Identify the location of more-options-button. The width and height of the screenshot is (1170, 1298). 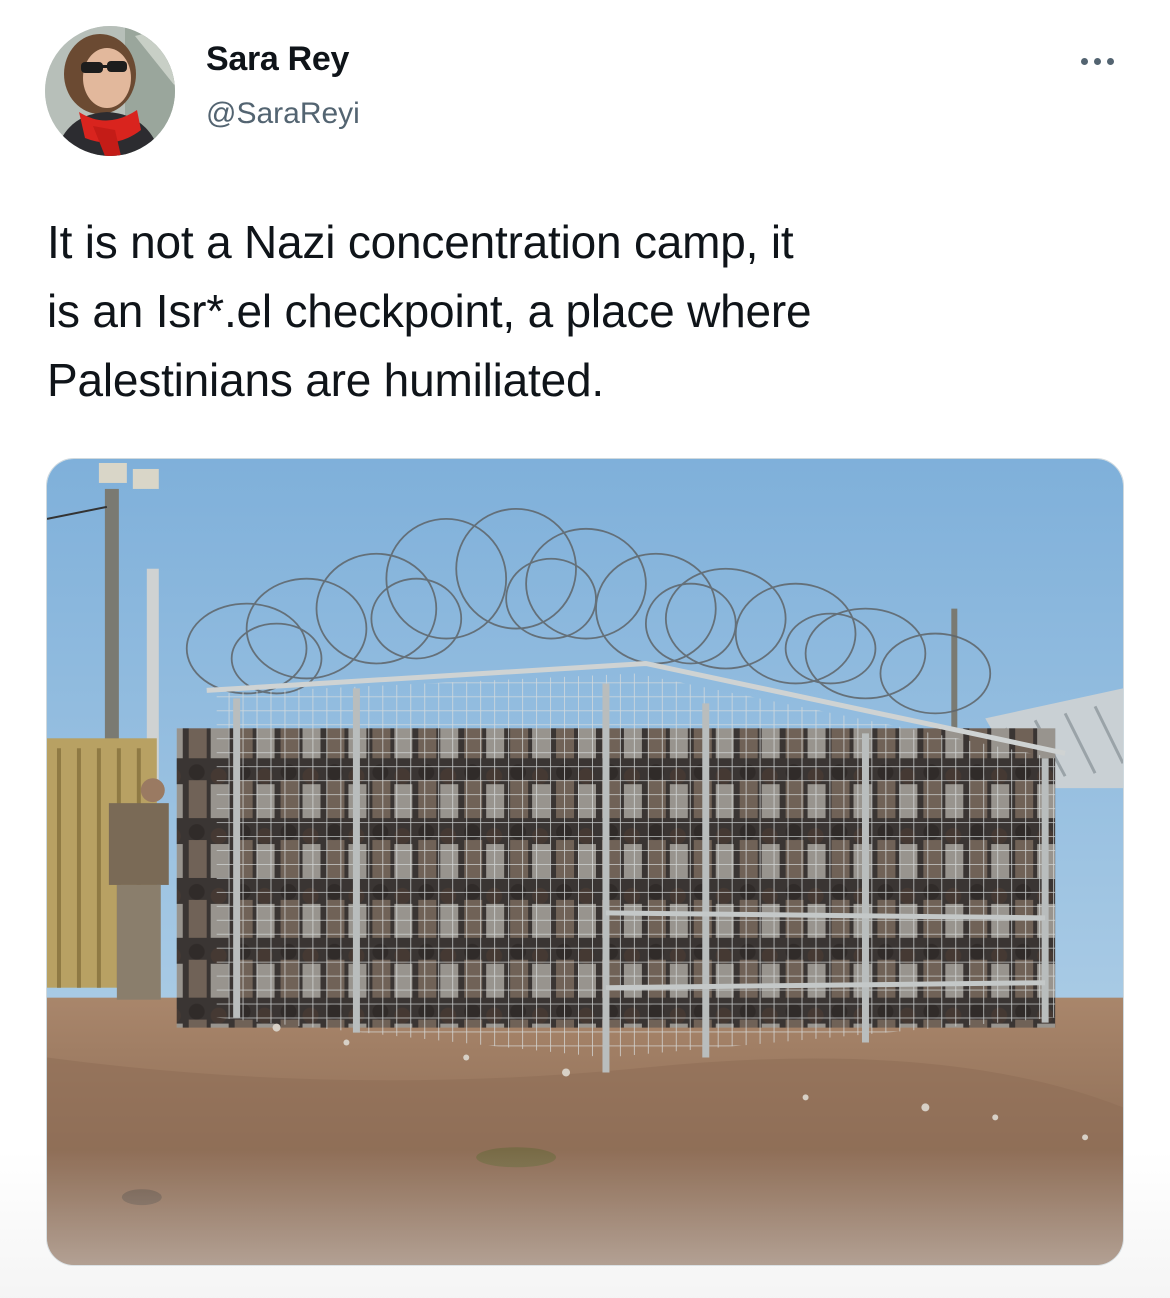
(1097, 61).